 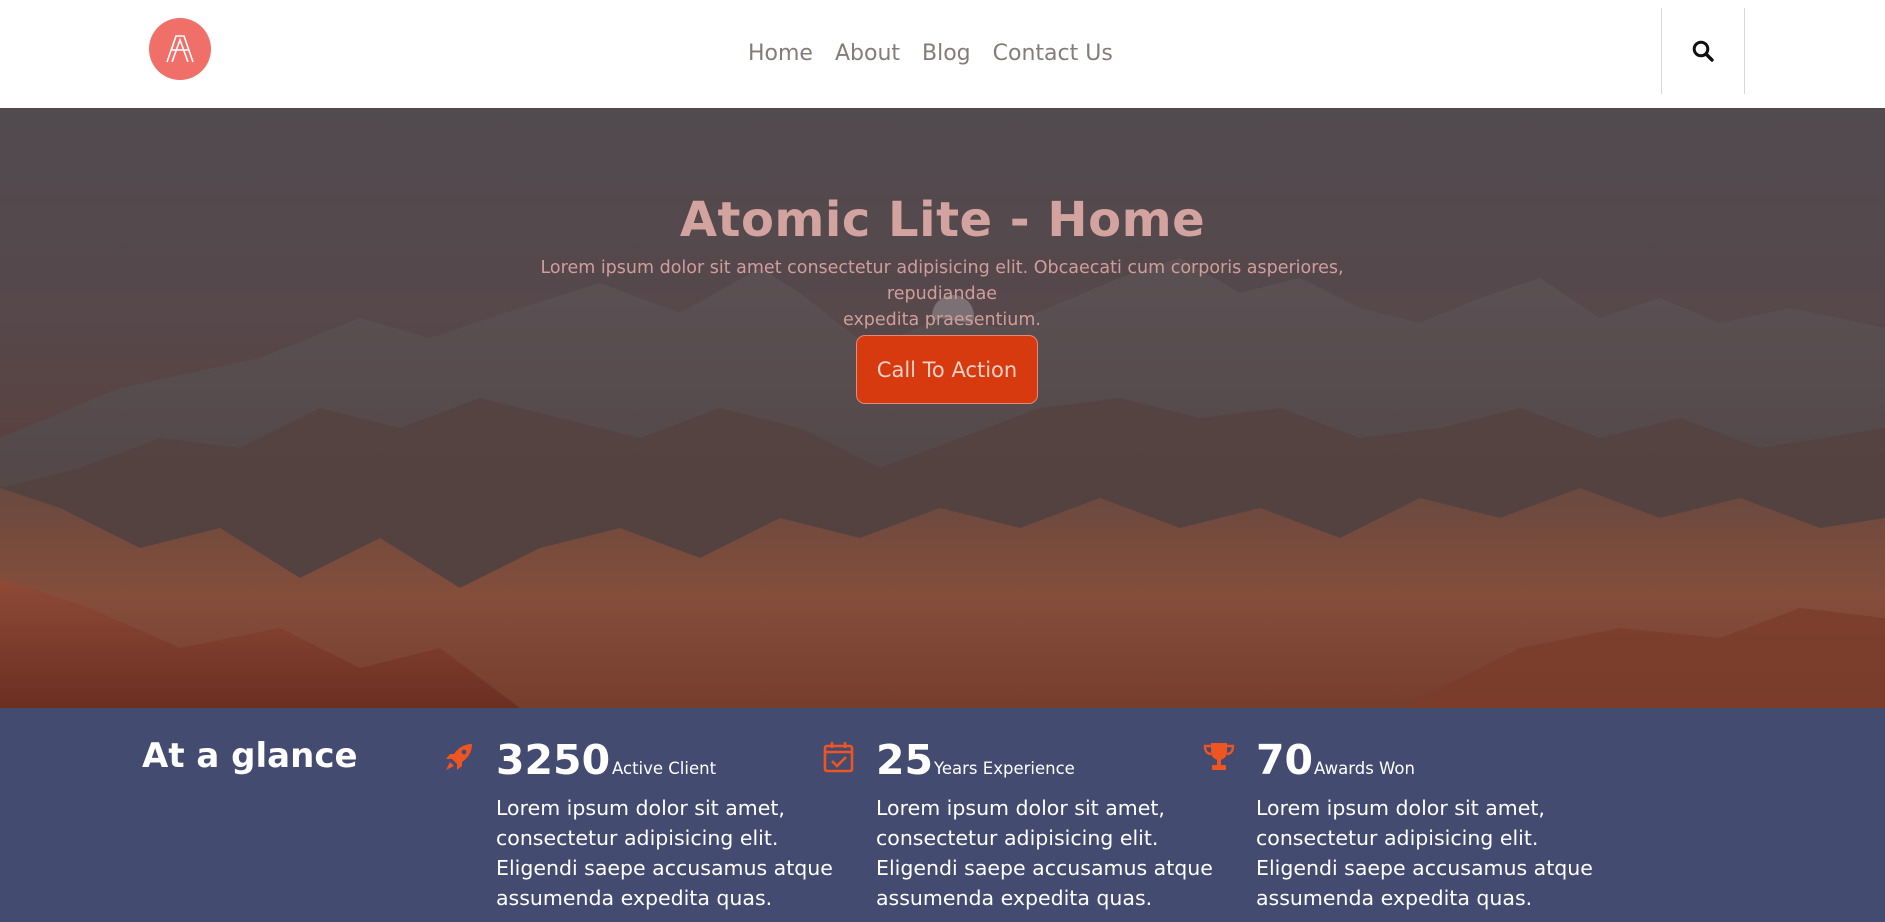 I want to click on hero-subtitle-line2: expedita praesentium., so click(x=941, y=320).